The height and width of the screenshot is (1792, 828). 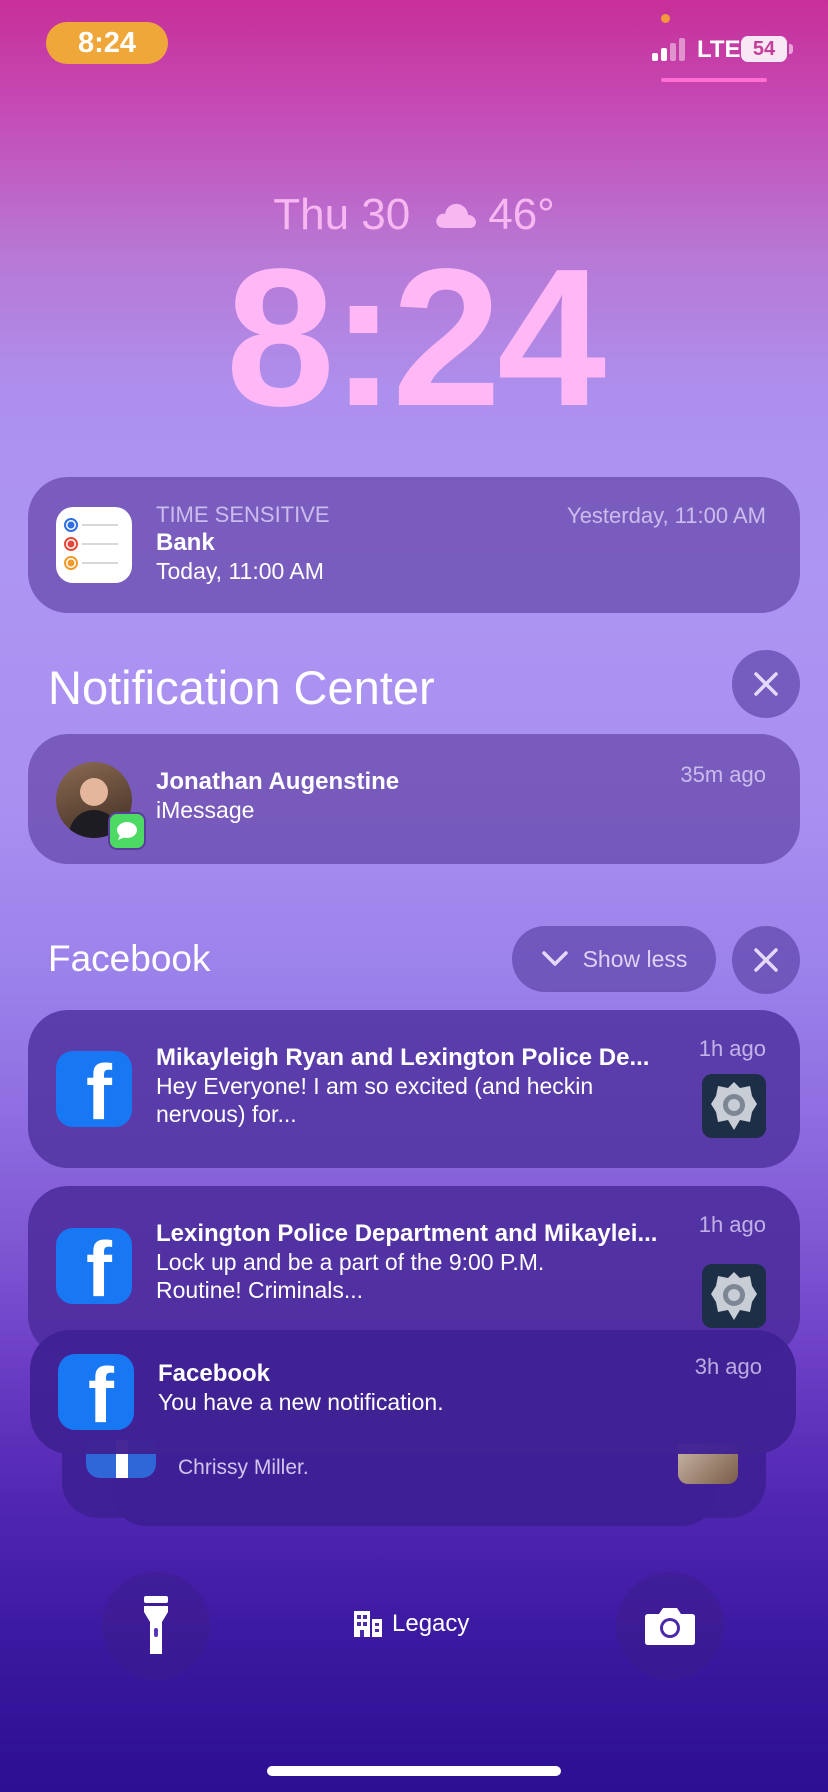 I want to click on time-sensitive-label: TIME SENSITIVE, so click(x=243, y=514).